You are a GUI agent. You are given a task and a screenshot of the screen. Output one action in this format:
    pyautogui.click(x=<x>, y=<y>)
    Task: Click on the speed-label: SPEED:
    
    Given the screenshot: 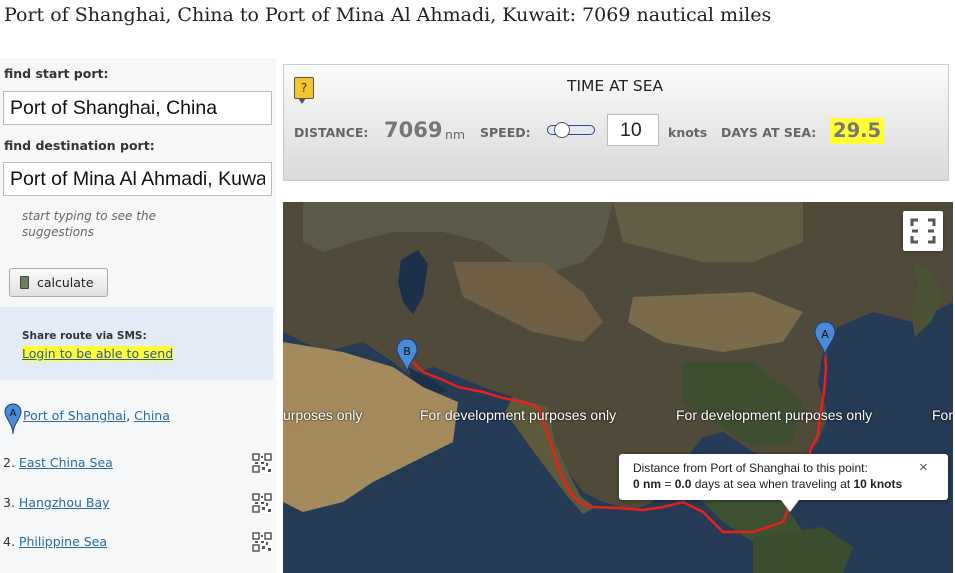 What is the action you would take?
    pyautogui.click(x=505, y=132)
    